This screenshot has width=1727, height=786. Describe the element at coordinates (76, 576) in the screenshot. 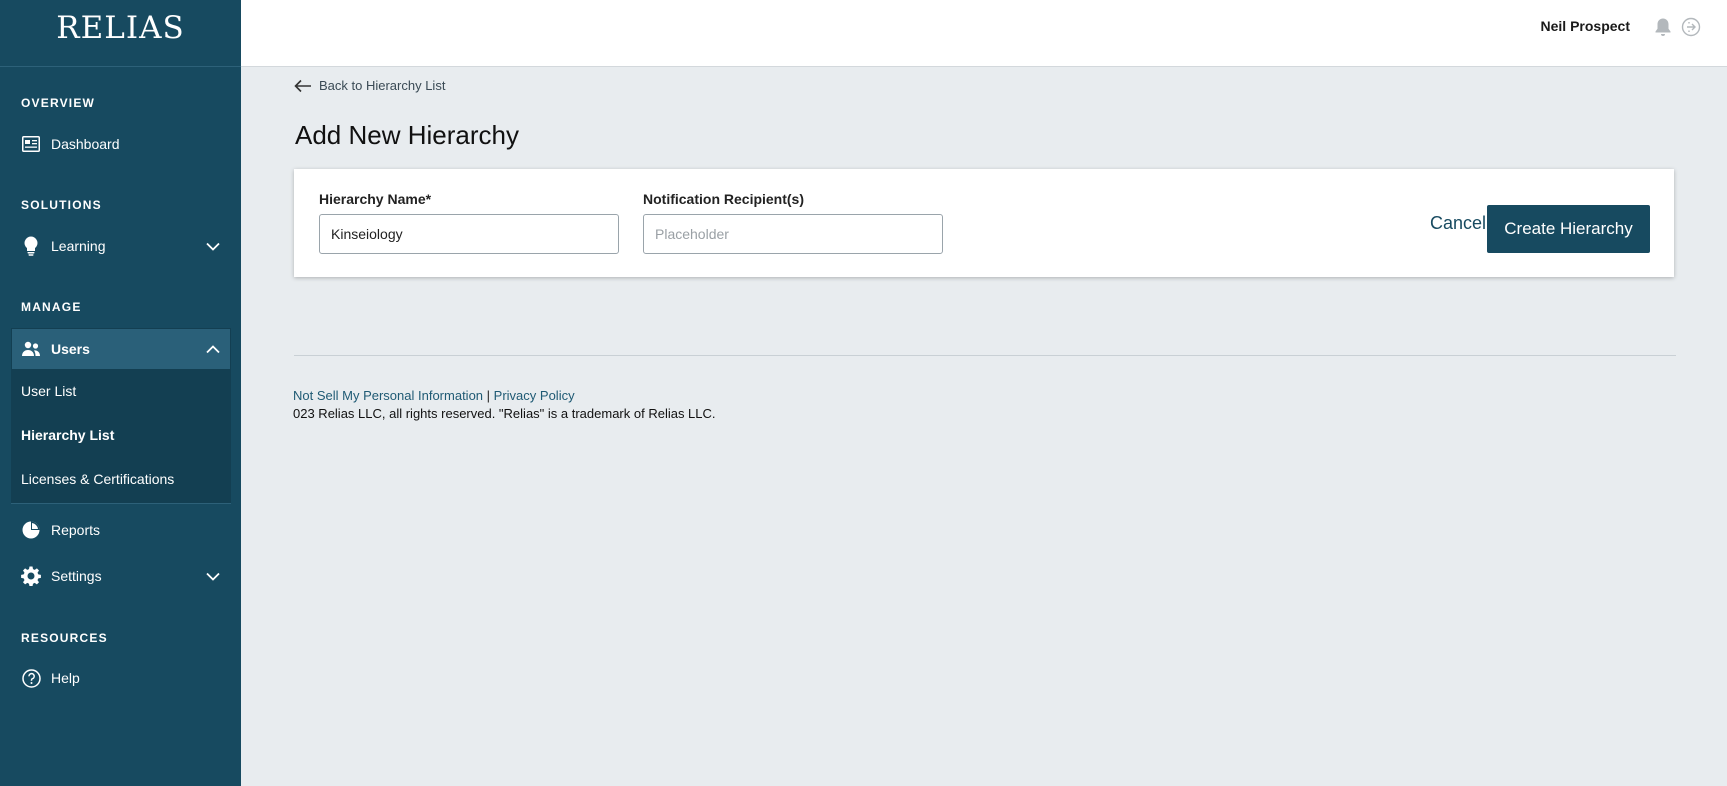

I see `sidebar-item-label: Settings` at that location.